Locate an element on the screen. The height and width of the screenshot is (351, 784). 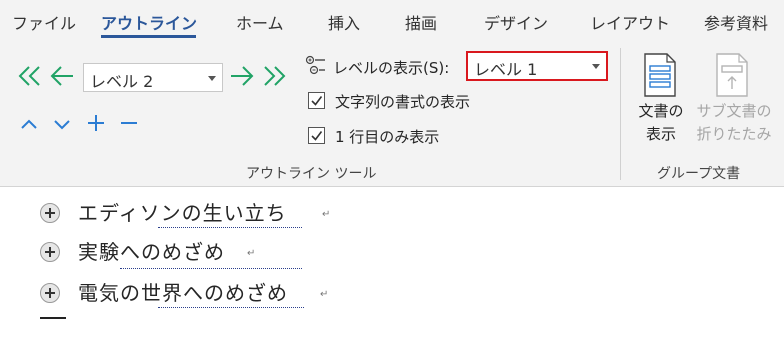
demote-to-body-icon is located at coordinates (275, 76).